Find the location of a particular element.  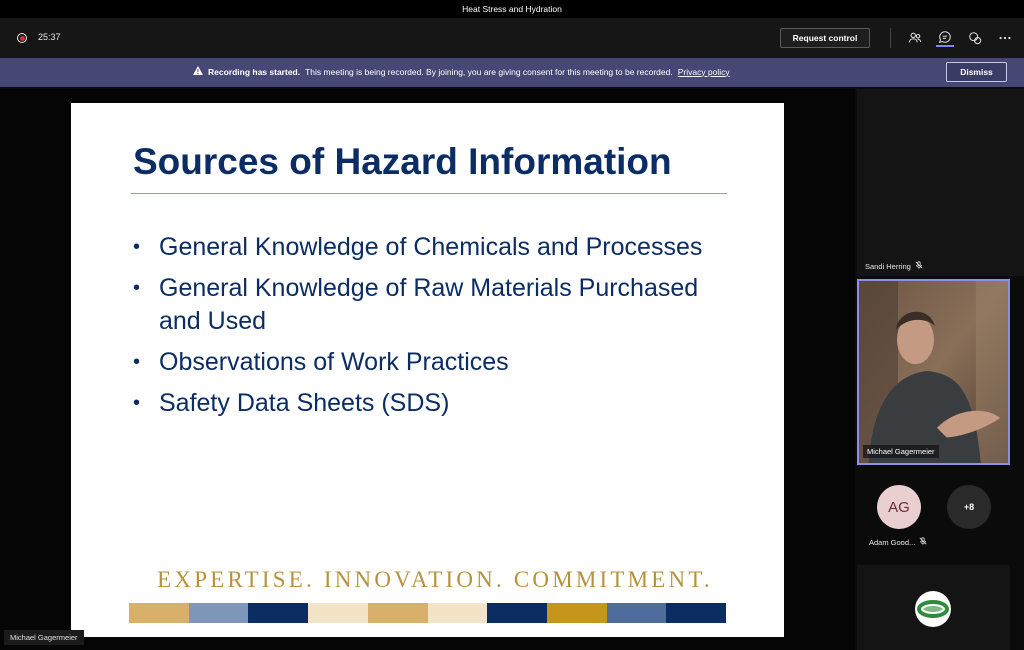

slide-tagline: EXPERTISE. INNOVATION. COMMITMENT. is located at coordinates (435, 579).